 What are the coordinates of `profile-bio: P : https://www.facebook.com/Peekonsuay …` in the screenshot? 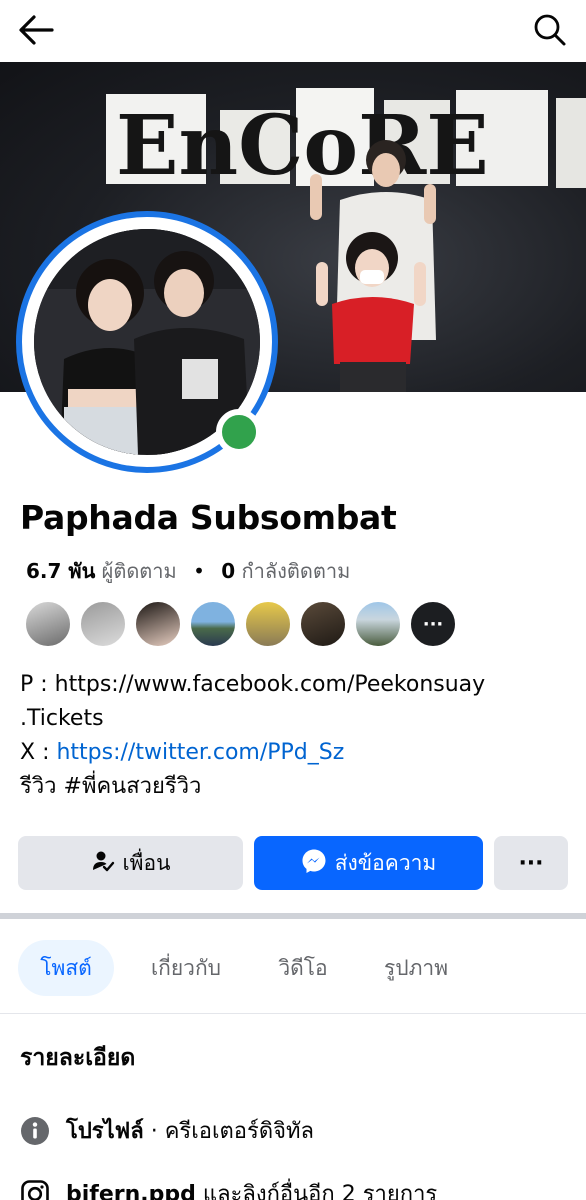 It's located at (298, 736).